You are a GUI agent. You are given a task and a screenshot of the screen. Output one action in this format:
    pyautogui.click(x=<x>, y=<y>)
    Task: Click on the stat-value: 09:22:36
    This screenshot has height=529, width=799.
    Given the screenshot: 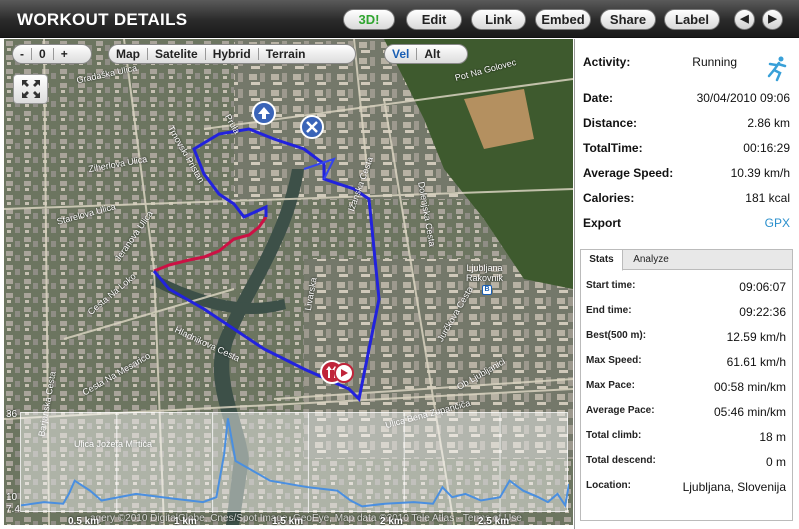 What is the action you would take?
    pyautogui.click(x=762, y=312)
    